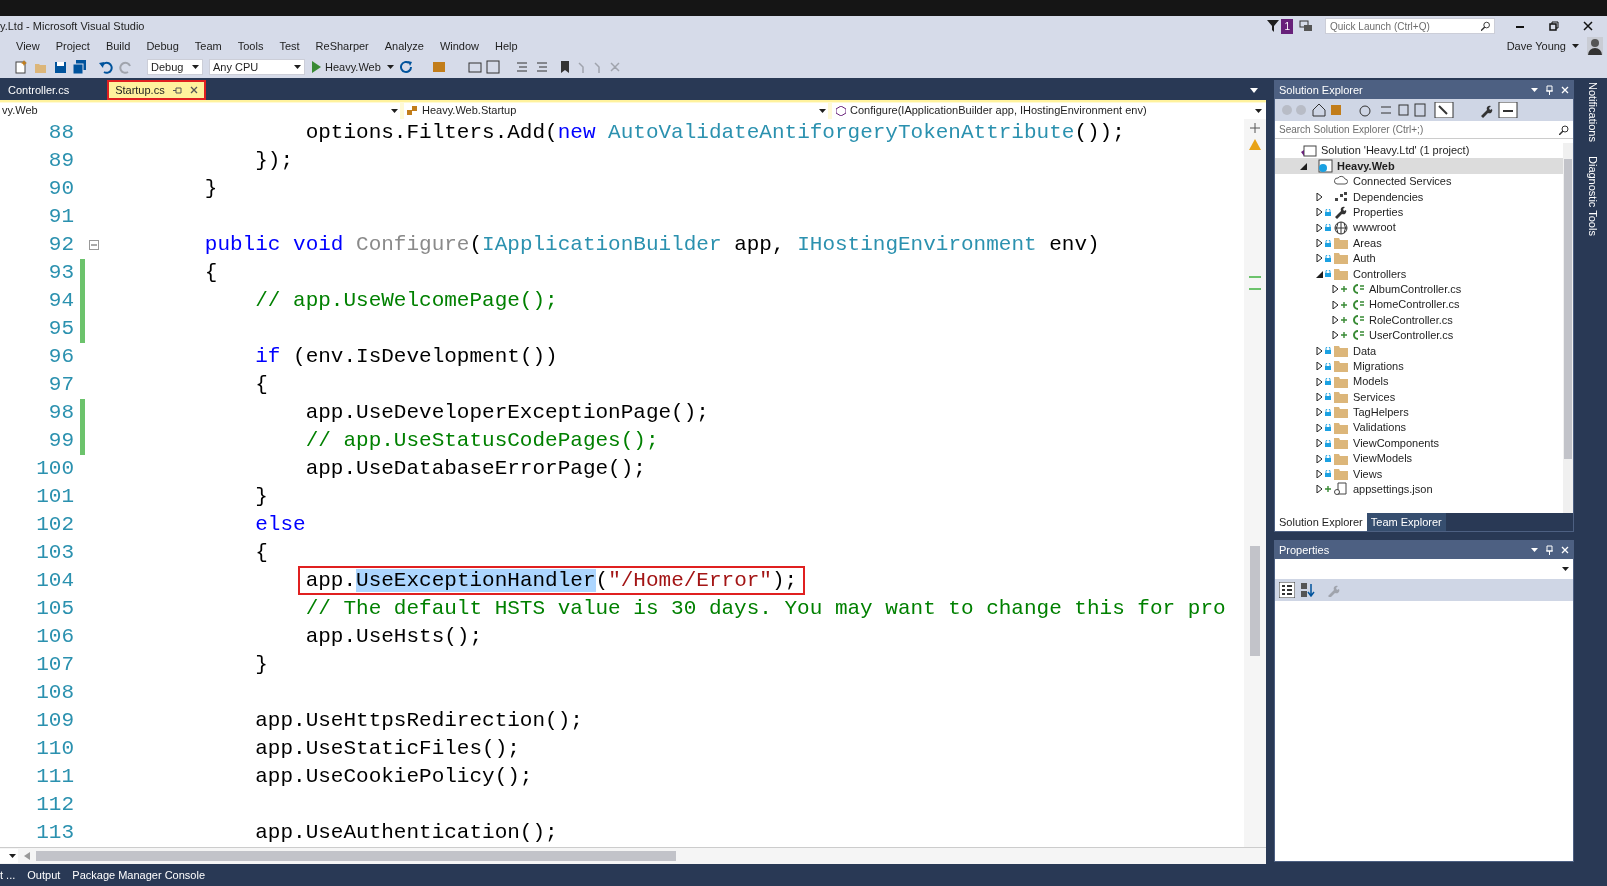 This screenshot has height=886, width=1607. What do you see at coordinates (1419, 243) in the screenshot?
I see `tree-item: Areas` at bounding box center [1419, 243].